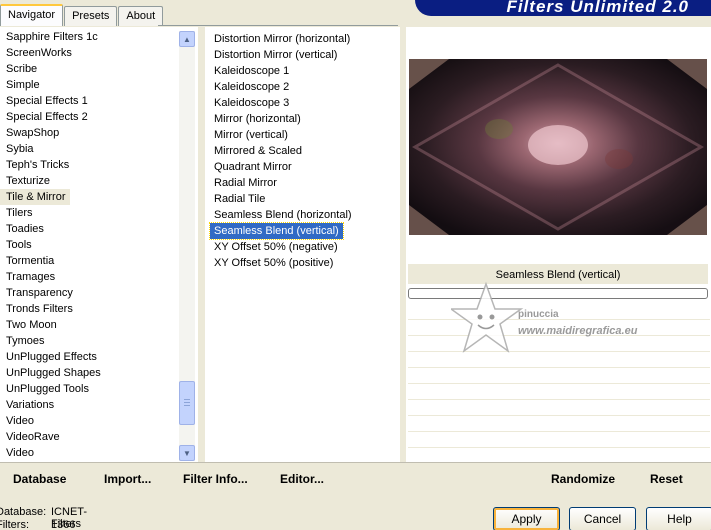 The image size is (711, 530). I want to click on cancel-button: Cancel, so click(602, 518).